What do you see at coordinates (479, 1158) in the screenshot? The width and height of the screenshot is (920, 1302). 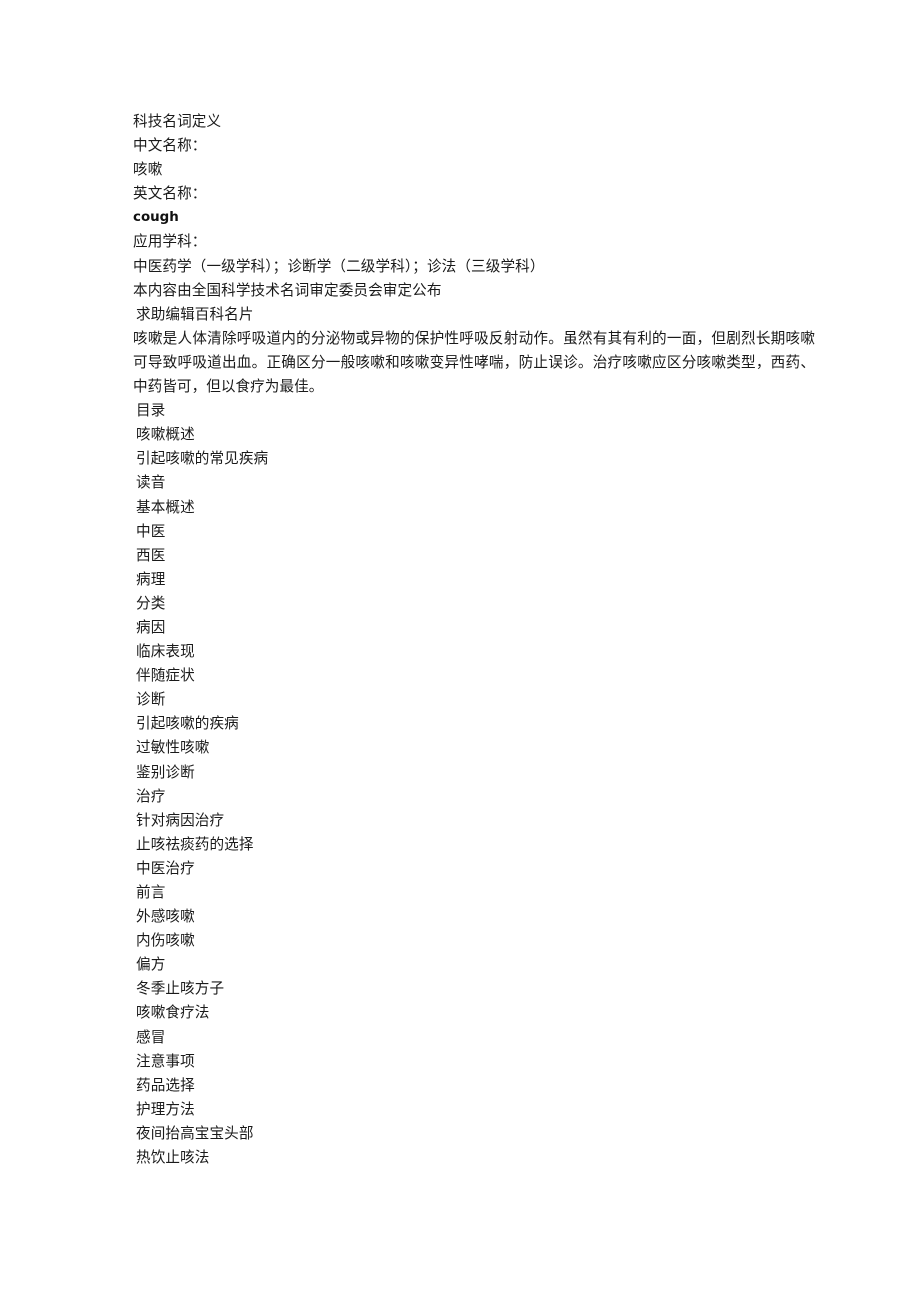 I see `toc-item: 热饮止咳法` at bounding box center [479, 1158].